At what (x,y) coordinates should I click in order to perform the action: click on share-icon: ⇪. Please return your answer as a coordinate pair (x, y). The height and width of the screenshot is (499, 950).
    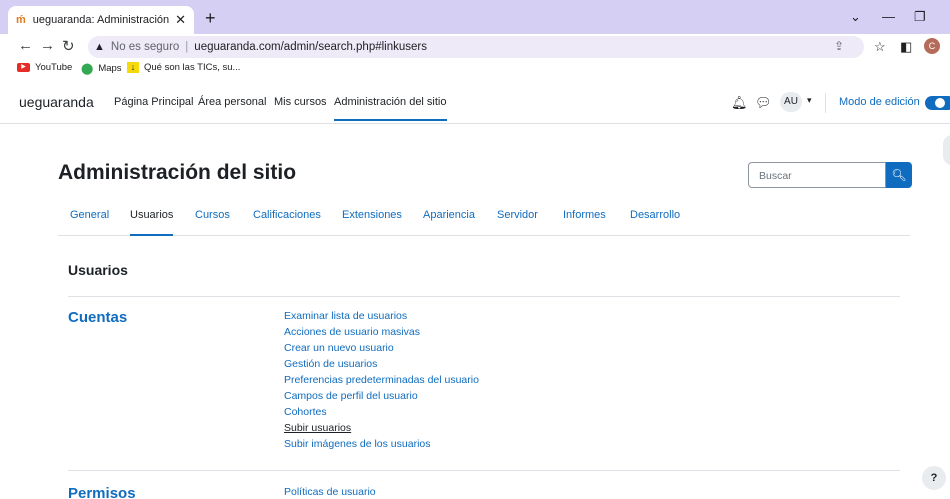
    Looking at the image, I should click on (839, 46).